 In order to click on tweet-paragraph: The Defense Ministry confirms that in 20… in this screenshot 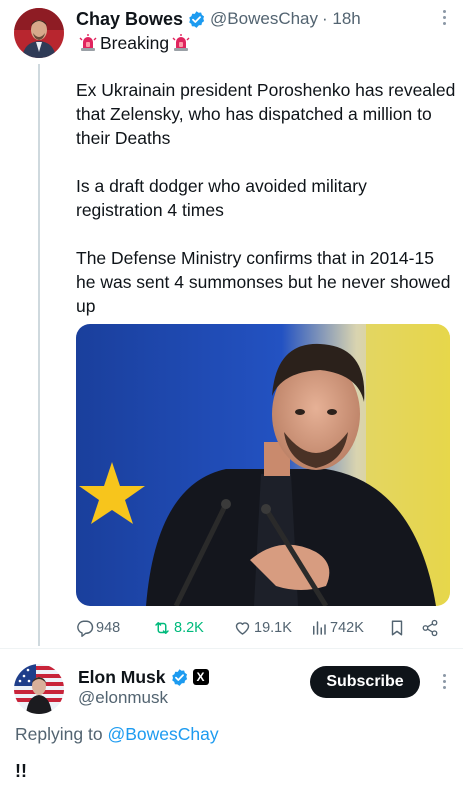, I will do `click(263, 282)`.